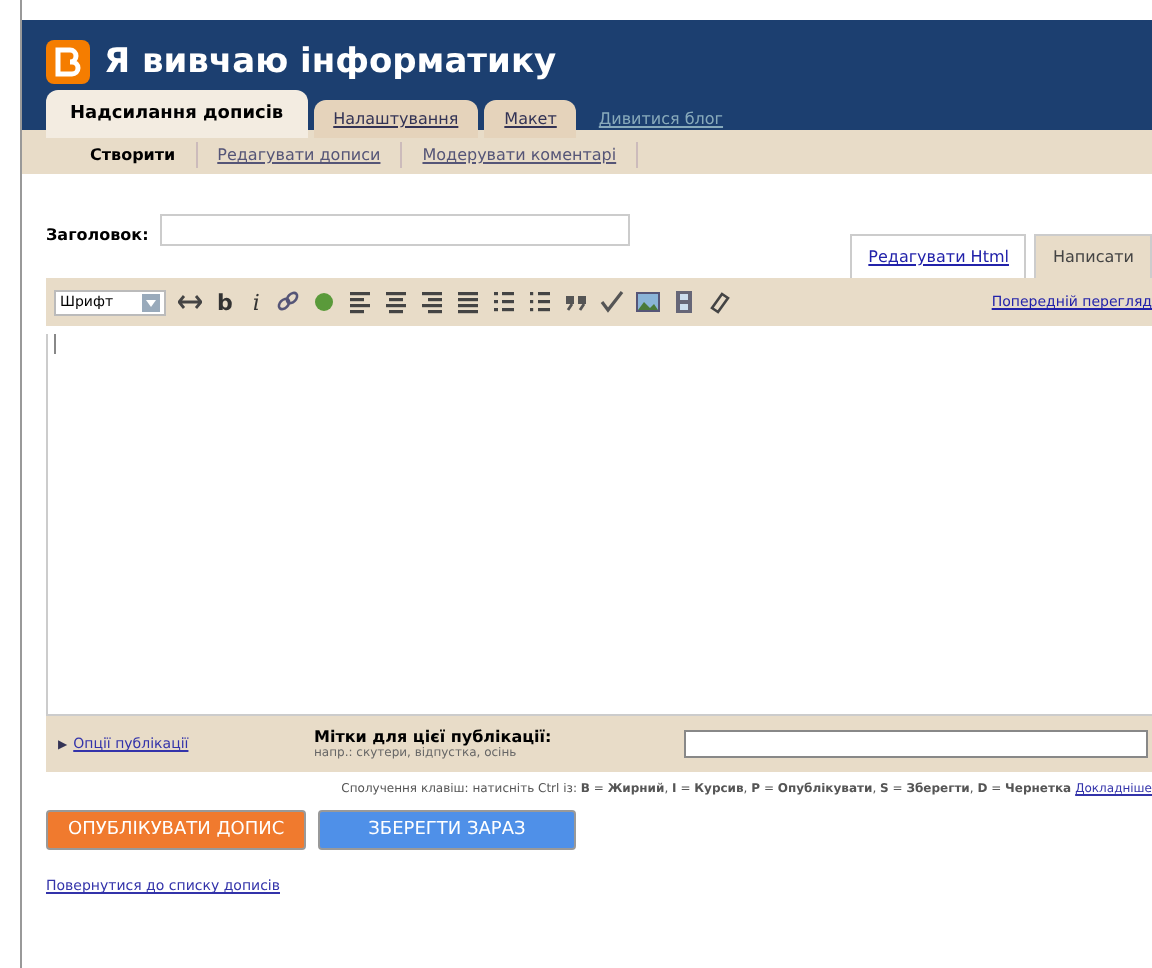 The image size is (1152, 968). Describe the element at coordinates (256, 302) in the screenshot. I see `italic-button: i` at that location.